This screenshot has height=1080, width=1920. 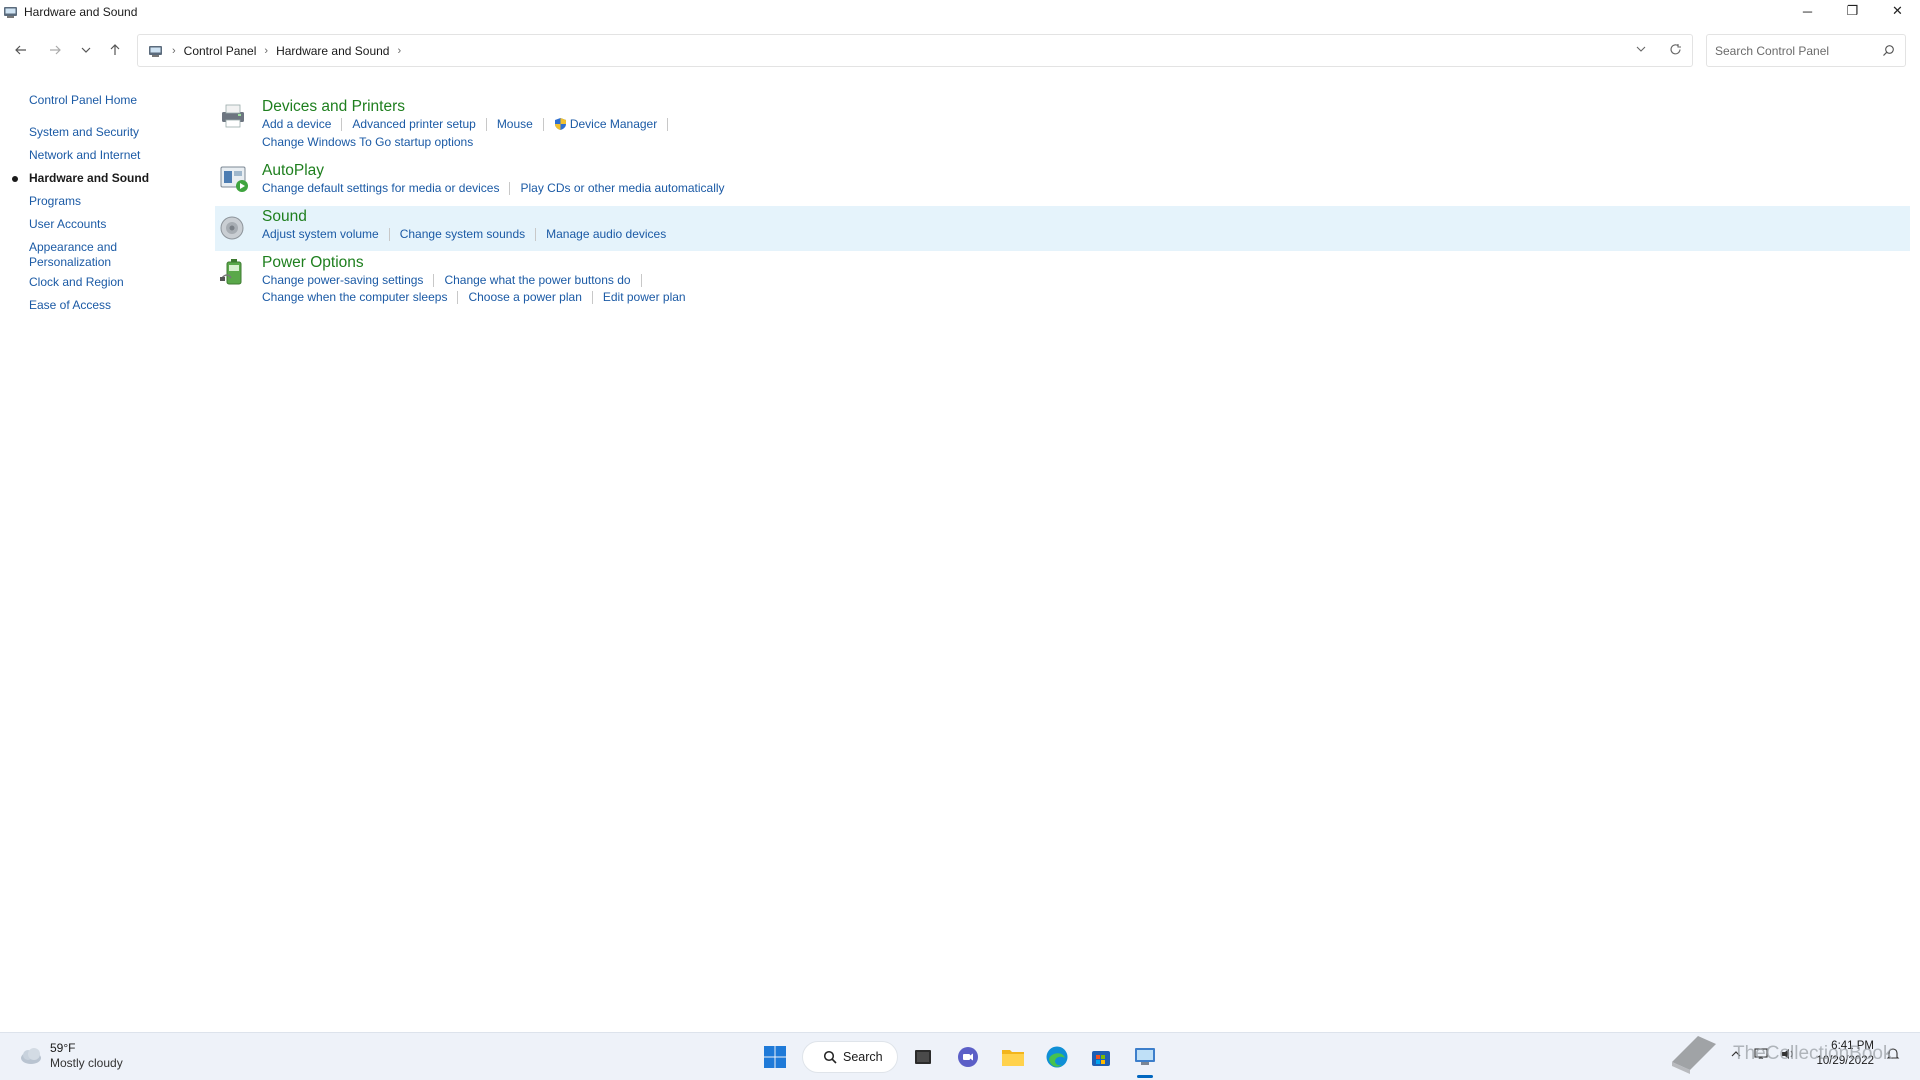 I want to click on control-panel-home-link: Control Panel Home, so click(x=83, y=100).